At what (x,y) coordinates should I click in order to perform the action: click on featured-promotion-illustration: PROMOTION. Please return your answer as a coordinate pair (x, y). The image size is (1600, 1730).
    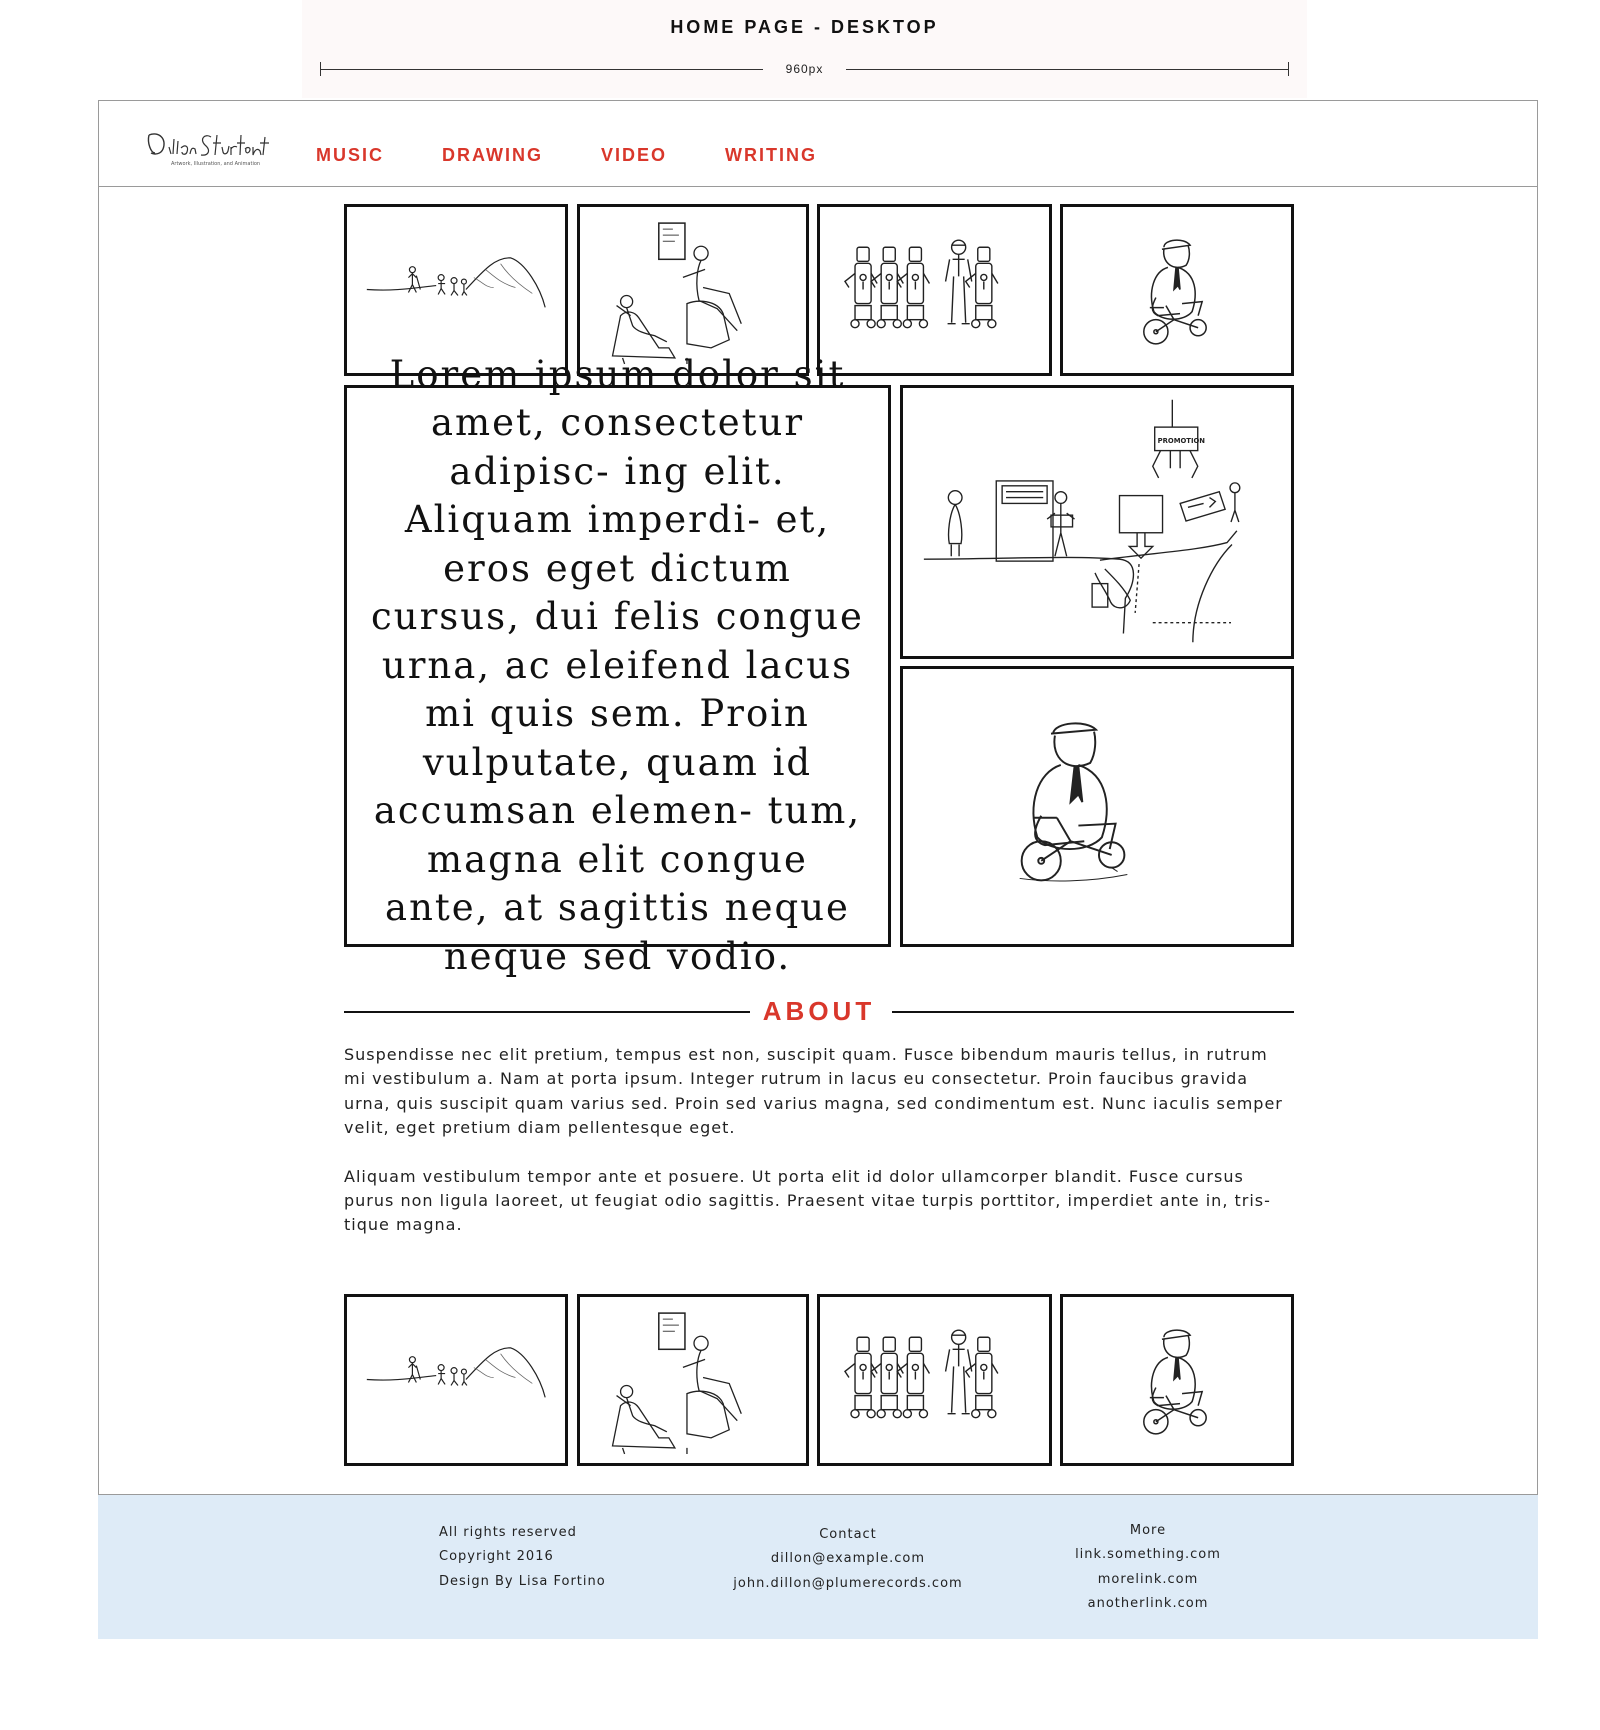
    Looking at the image, I should click on (1097, 522).